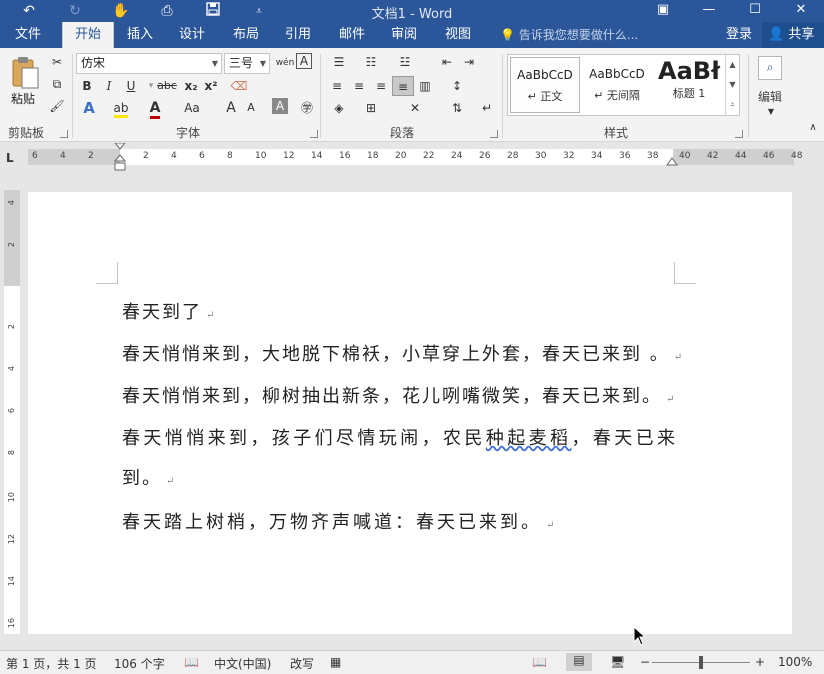 This screenshot has width=824, height=674. I want to click on text-effects-icon: A, so click(89, 108).